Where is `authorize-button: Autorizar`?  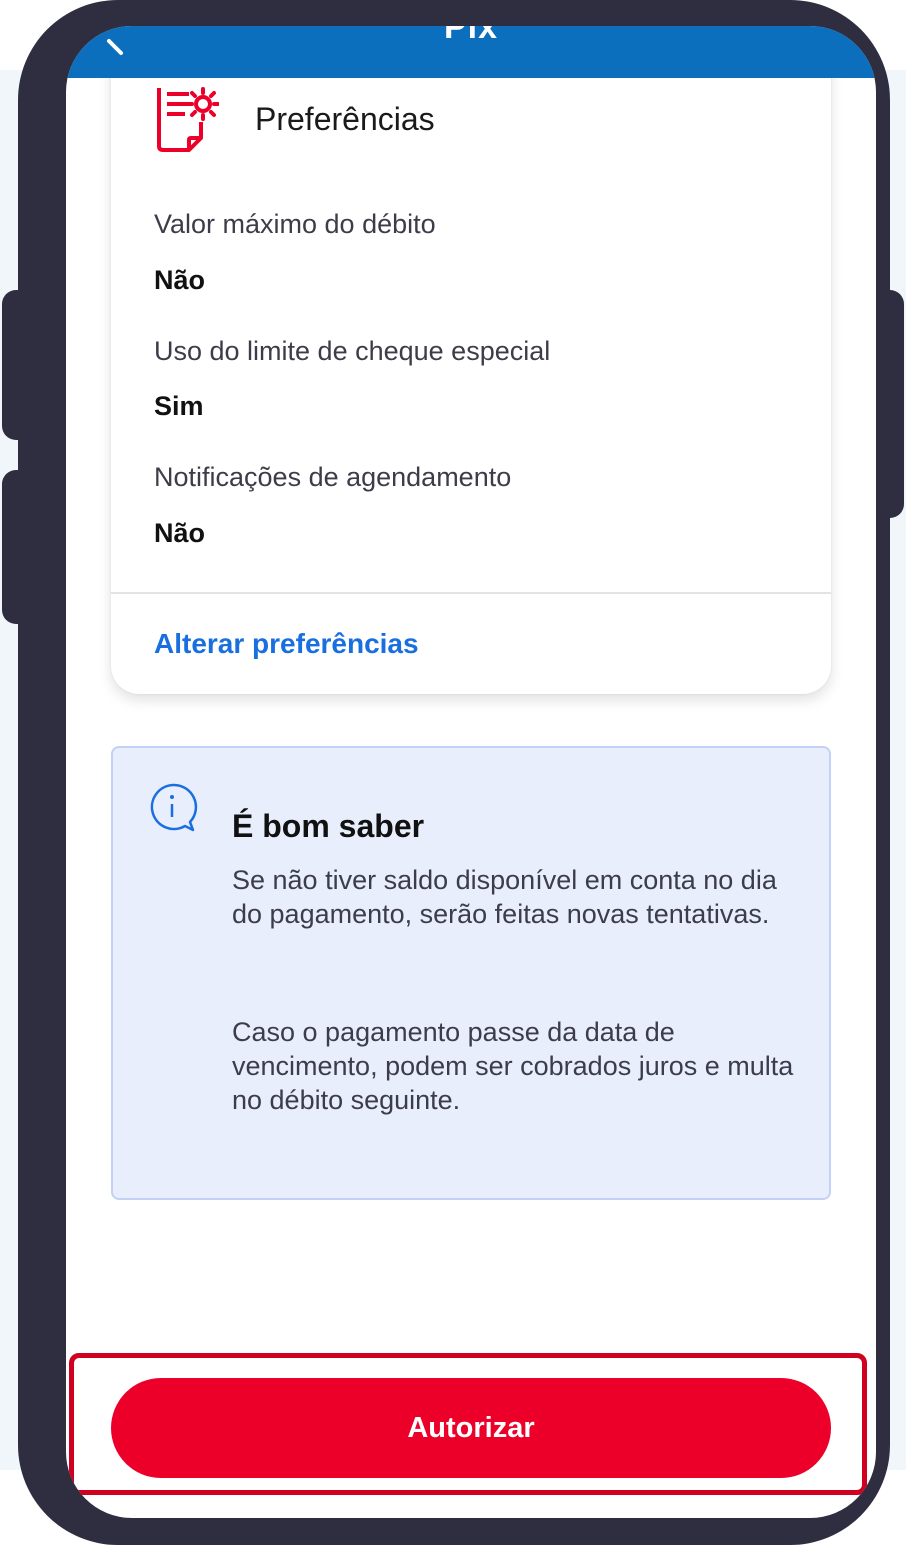
authorize-button: Autorizar is located at coordinates (471, 1428).